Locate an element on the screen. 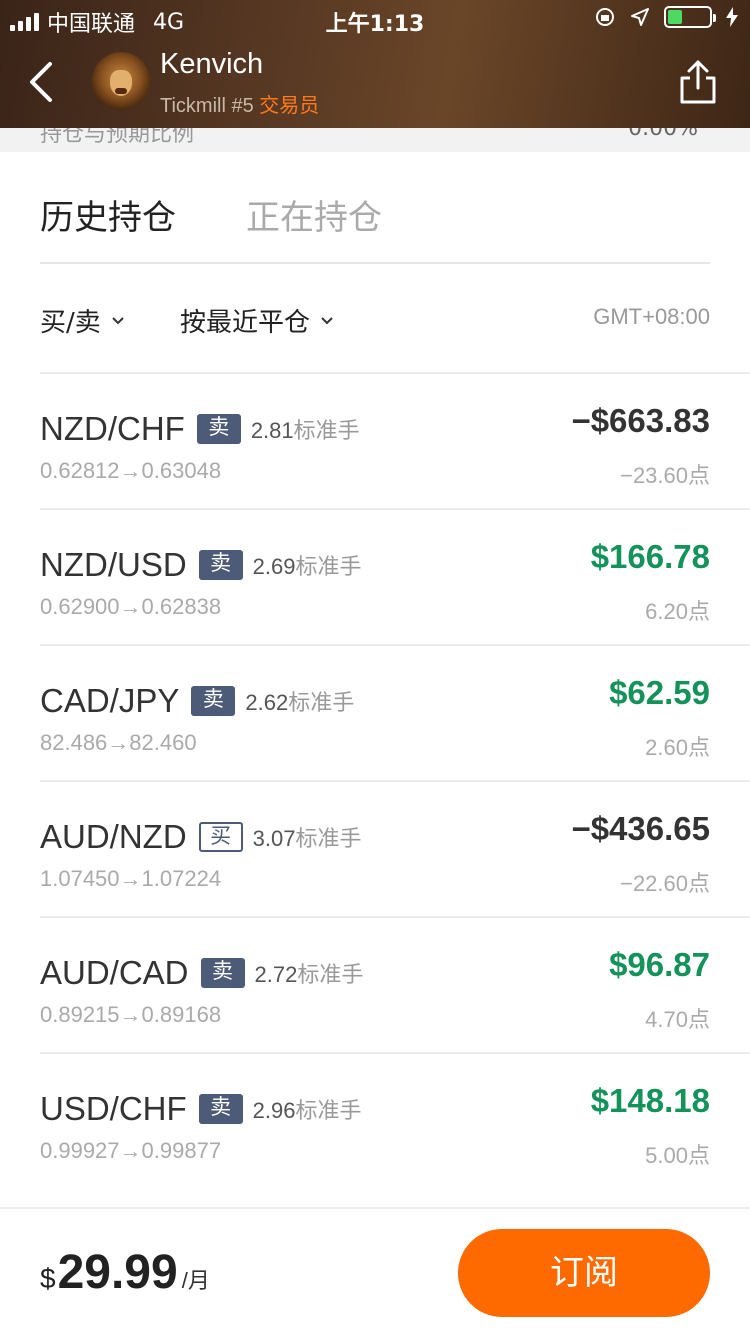 This screenshot has width=750, height=1334. side-badge: 买 is located at coordinates (220, 837).